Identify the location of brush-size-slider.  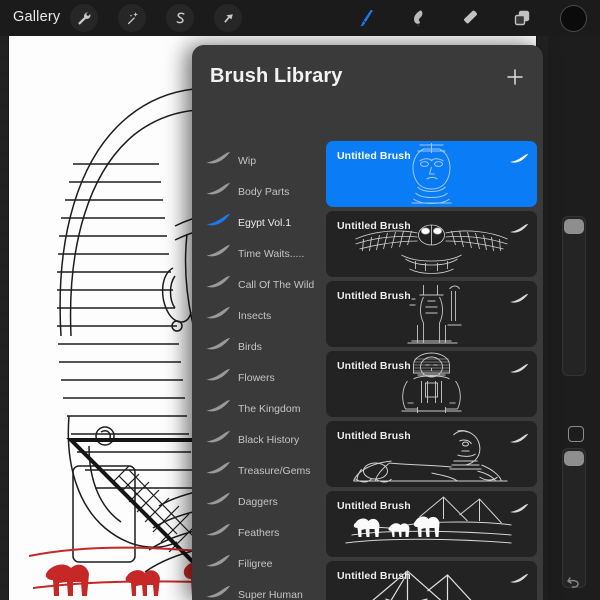
(574, 296).